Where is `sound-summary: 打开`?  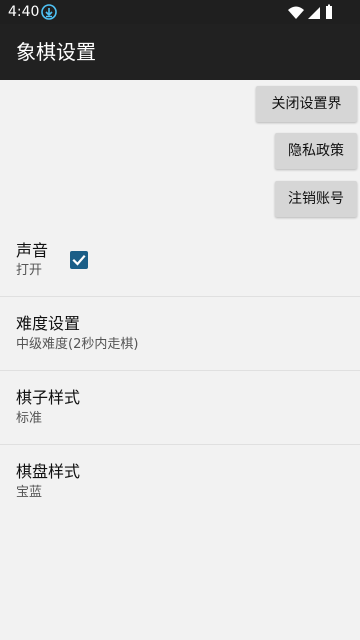 sound-summary: 打开 is located at coordinates (29, 270).